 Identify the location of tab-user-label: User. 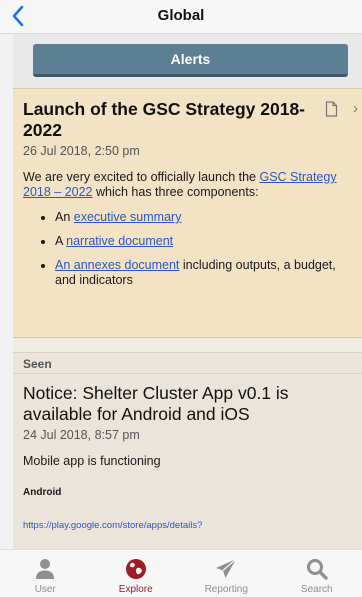
(45, 589).